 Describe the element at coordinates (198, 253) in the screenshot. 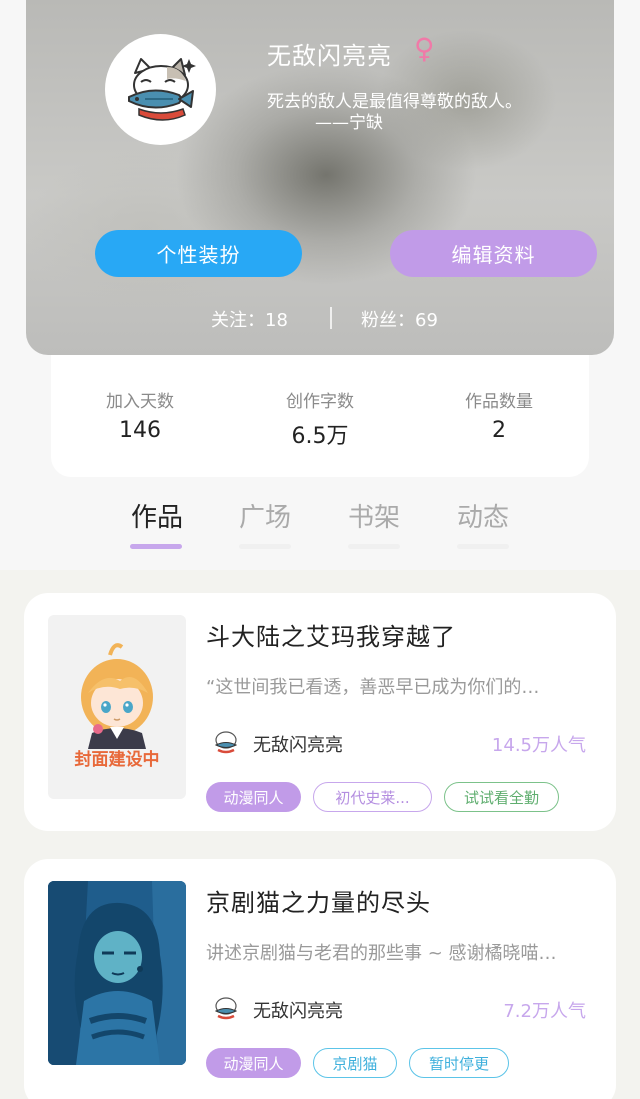

I see `personalize-button: 个性装扮` at that location.